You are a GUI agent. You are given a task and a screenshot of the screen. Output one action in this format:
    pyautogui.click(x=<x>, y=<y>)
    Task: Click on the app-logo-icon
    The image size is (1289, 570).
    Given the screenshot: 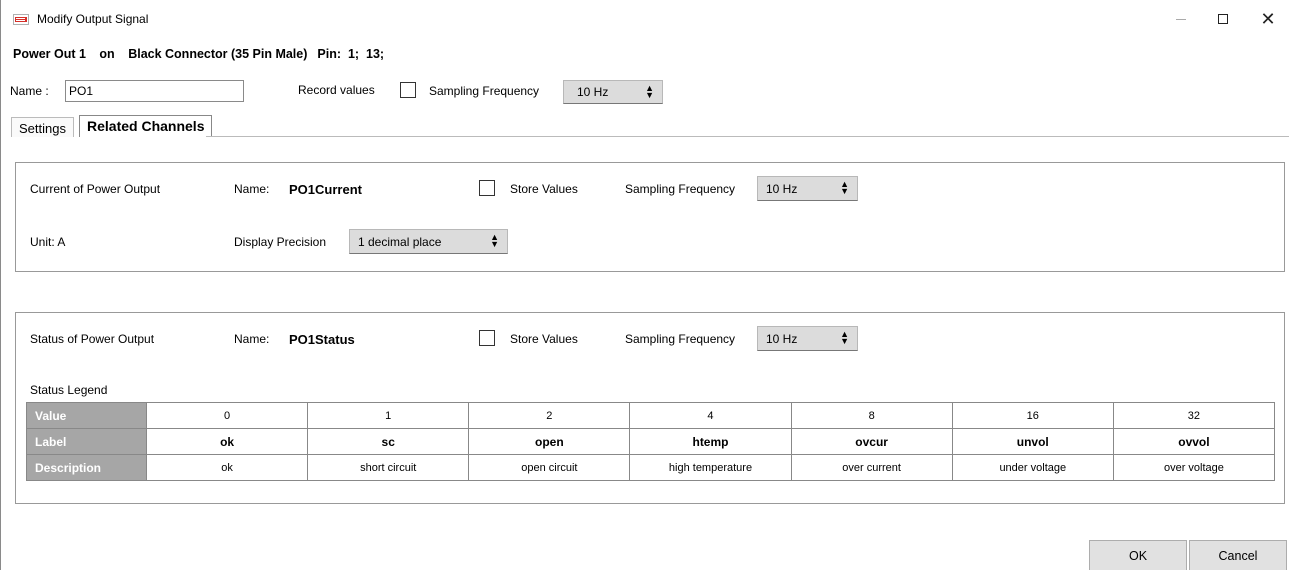 What is the action you would take?
    pyautogui.click(x=21, y=19)
    